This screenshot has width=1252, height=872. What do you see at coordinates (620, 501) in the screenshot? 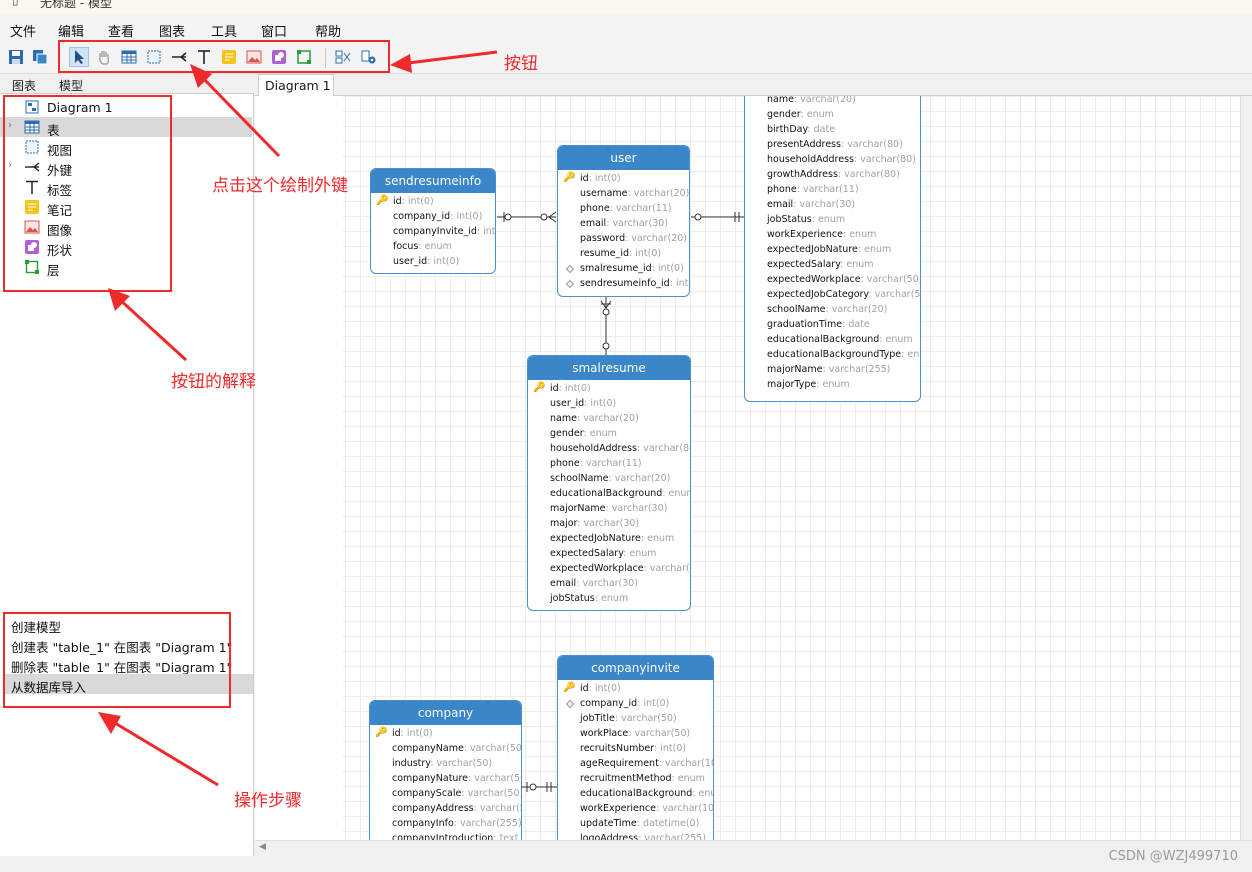
I see `relationship-lines` at bounding box center [620, 501].